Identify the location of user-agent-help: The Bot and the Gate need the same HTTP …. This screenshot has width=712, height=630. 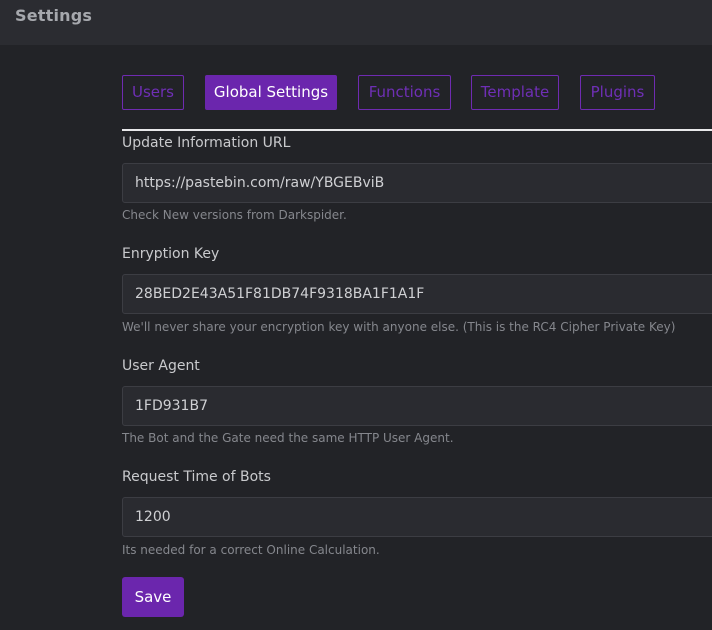
(288, 438).